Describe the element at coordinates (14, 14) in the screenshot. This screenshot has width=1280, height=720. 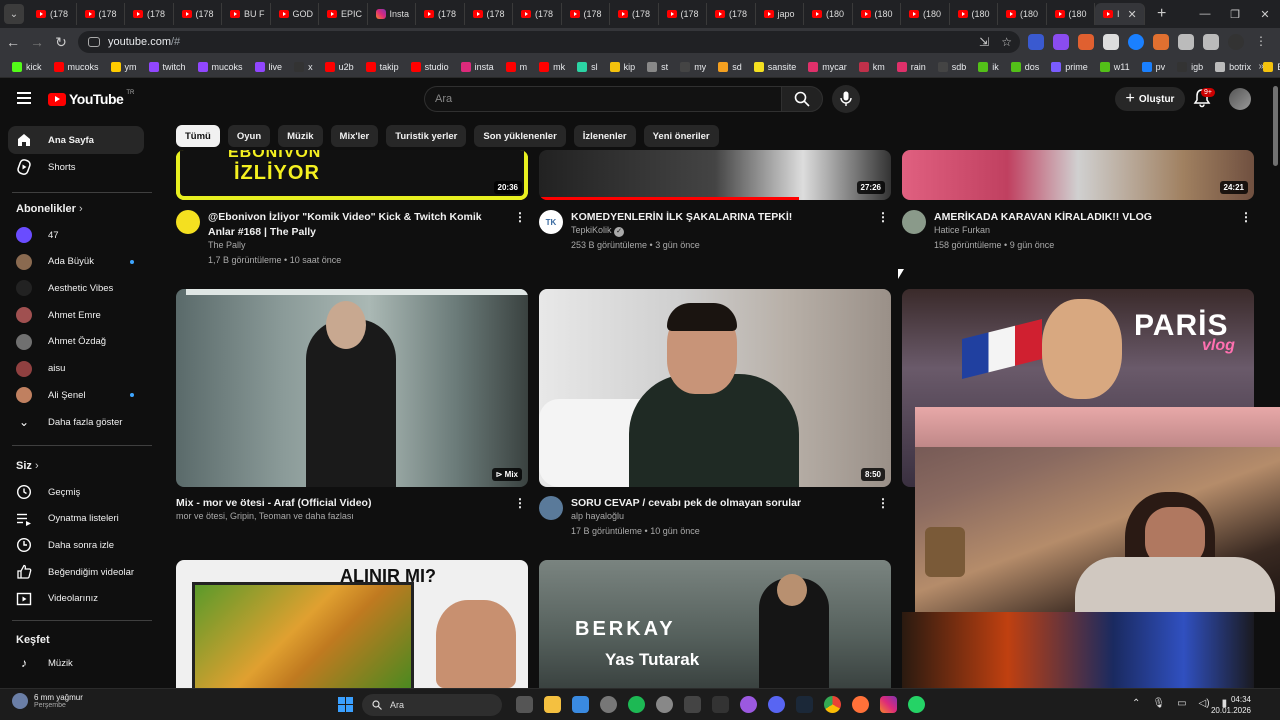
I see `tab-search-button: ⌄` at that location.